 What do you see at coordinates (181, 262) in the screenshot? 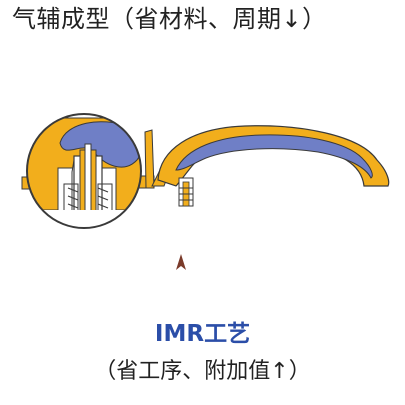
I see `pointer-arrow-icon` at bounding box center [181, 262].